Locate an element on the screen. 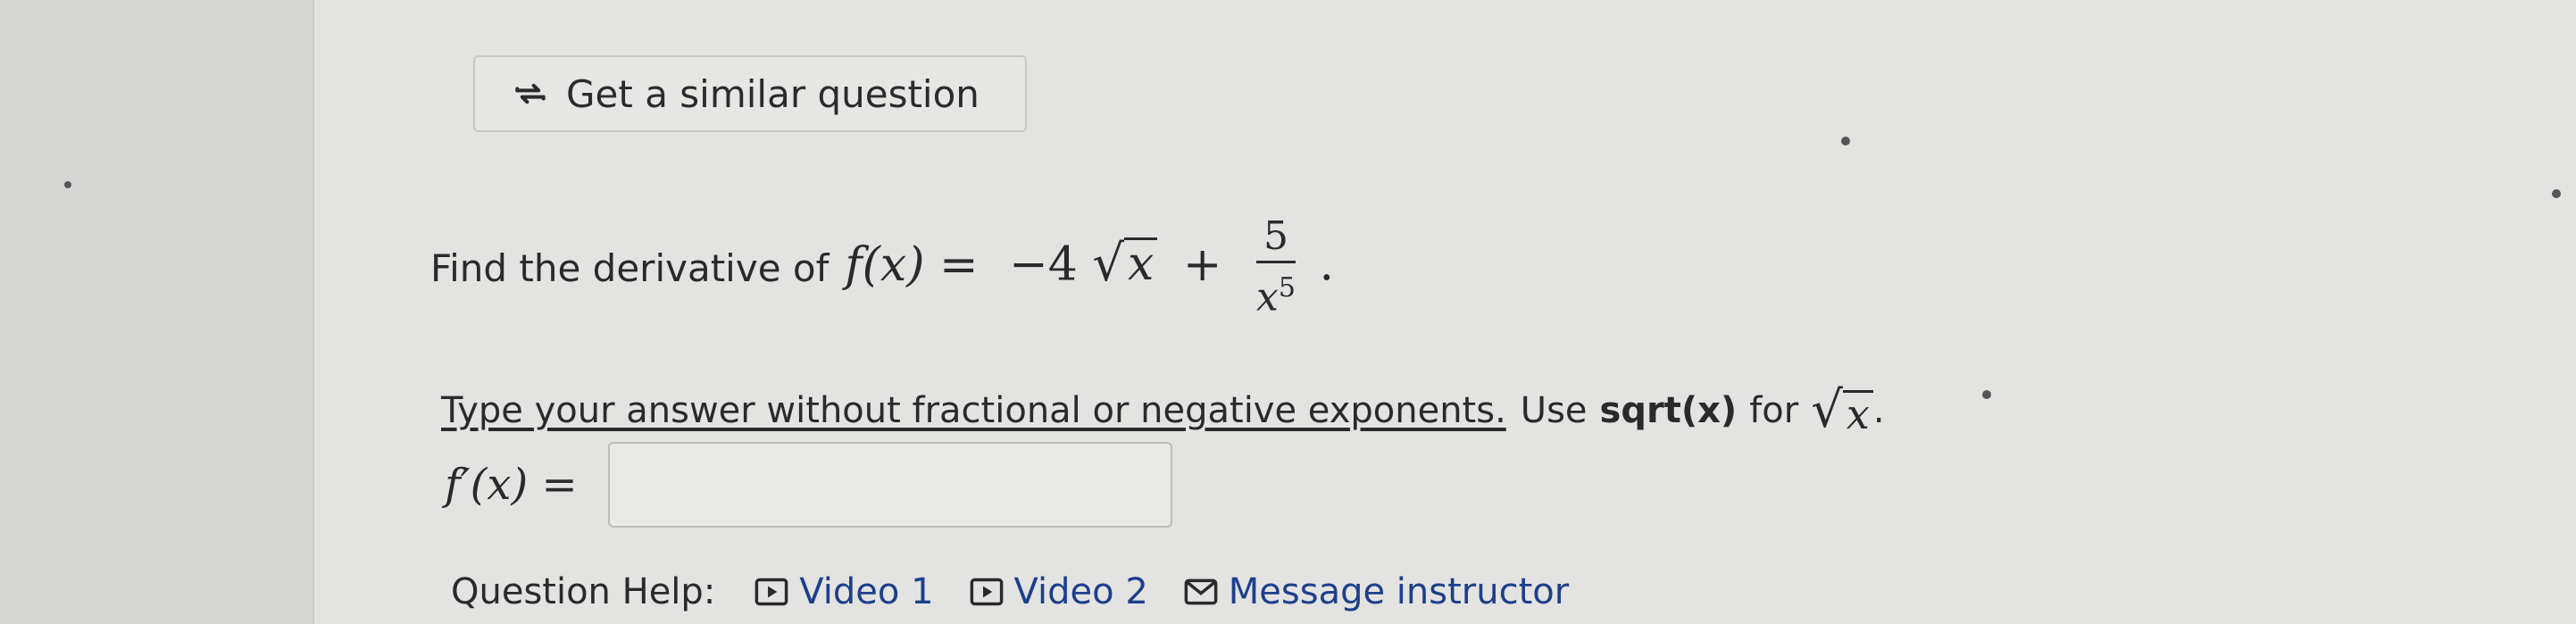  term-coefficient: −4 is located at coordinates (1043, 265).